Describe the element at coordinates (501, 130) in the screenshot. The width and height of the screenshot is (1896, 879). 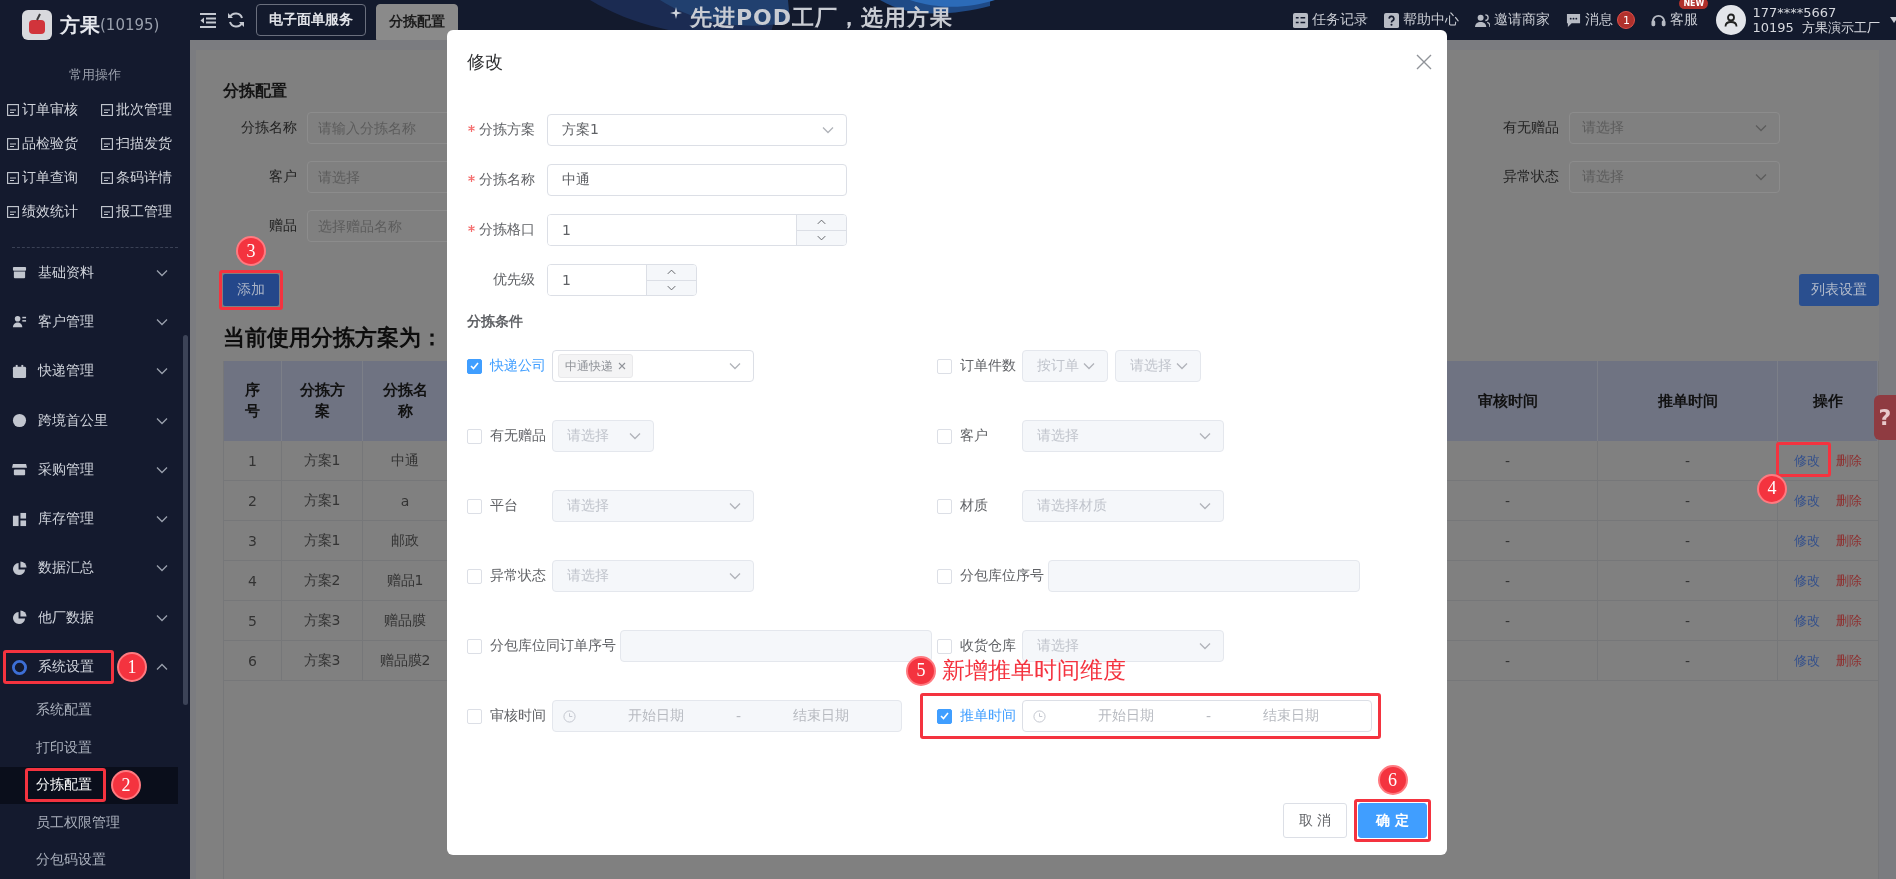
I see `field-label: 分拣方案` at that location.